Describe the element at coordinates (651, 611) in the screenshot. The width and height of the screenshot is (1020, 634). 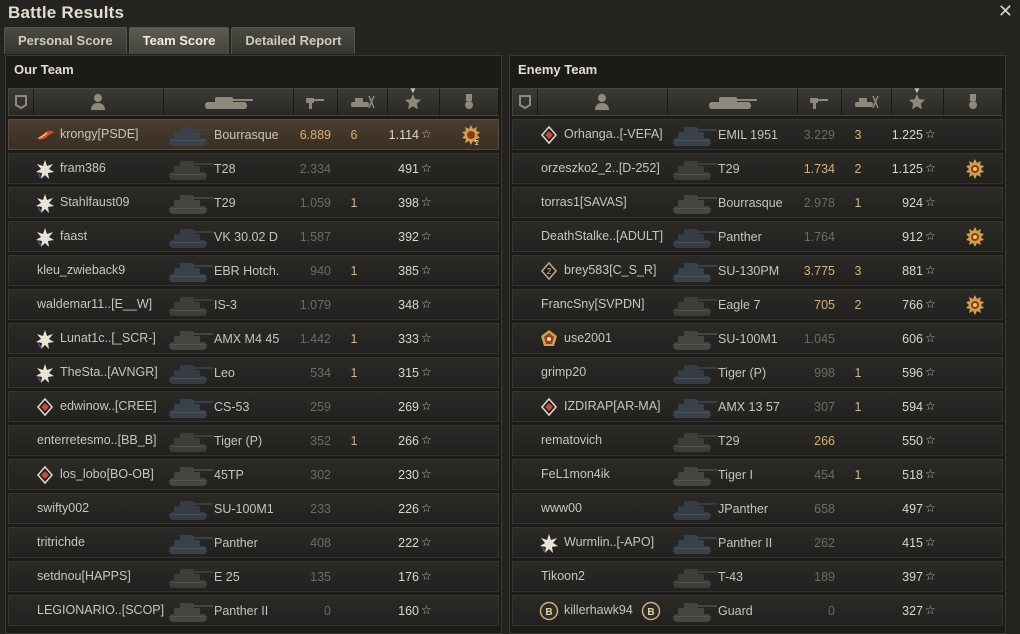
I see `b-rank-icon: B` at that location.